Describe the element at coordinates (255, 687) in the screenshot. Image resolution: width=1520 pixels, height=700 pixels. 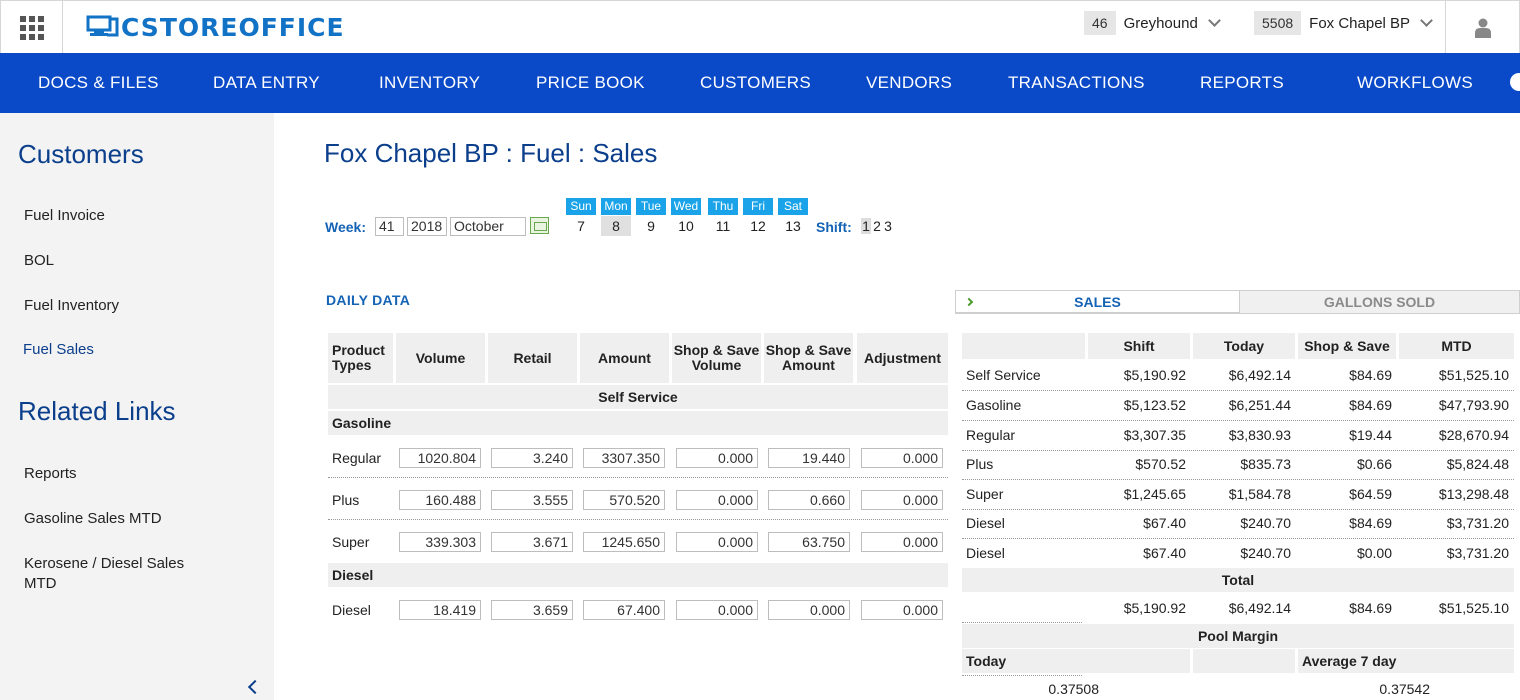
I see `collapse-sidebar-icon` at that location.